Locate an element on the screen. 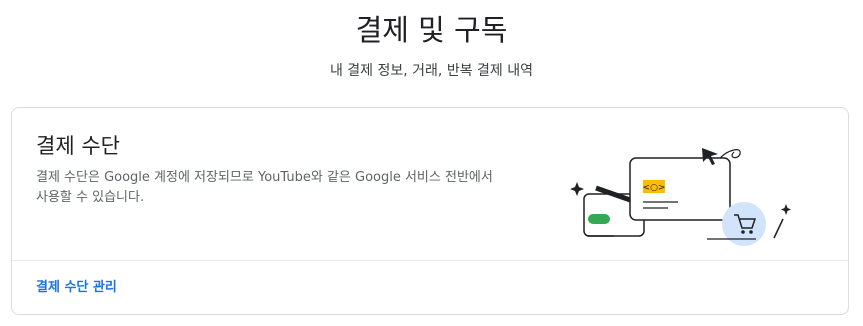 The image size is (863, 326). sparkle-icon is located at coordinates (577, 189).